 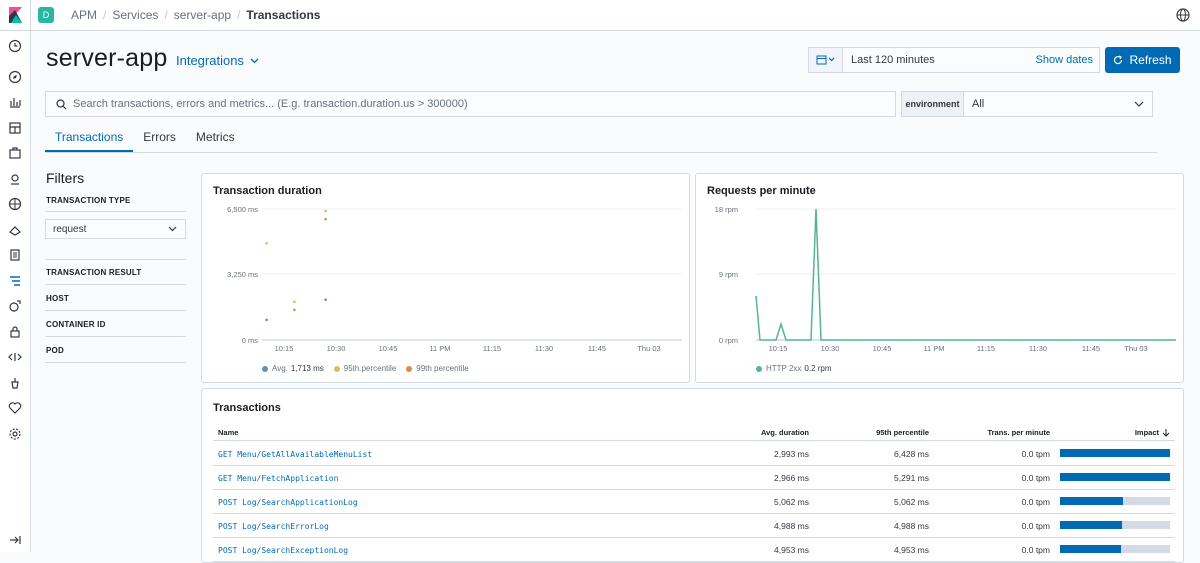 I want to click on environment-value: All, so click(x=978, y=104).